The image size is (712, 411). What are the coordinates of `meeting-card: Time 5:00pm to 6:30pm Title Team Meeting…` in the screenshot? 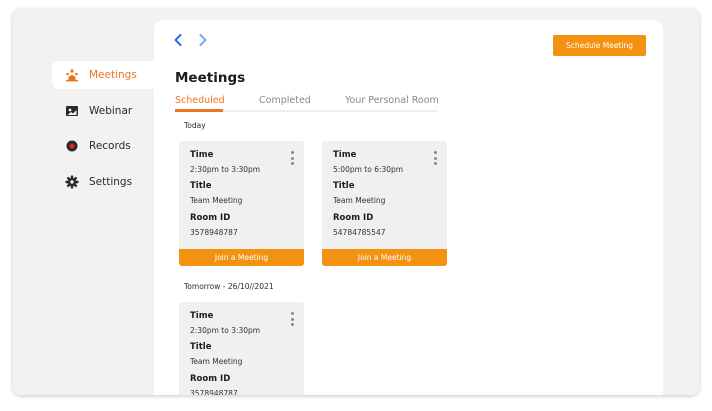 It's located at (384, 203).